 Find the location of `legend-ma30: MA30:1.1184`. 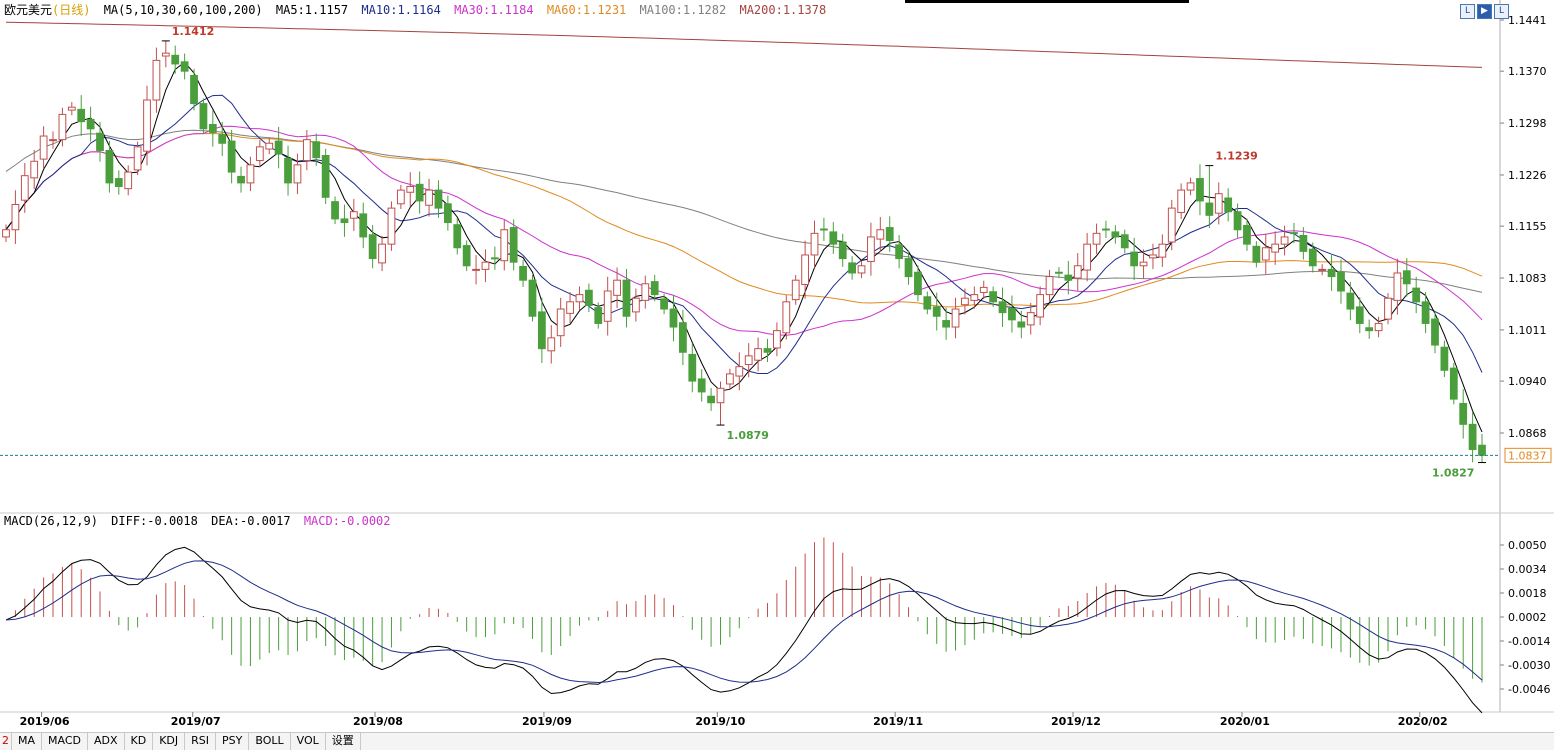

legend-ma30: MA30:1.1184 is located at coordinates (494, 10).